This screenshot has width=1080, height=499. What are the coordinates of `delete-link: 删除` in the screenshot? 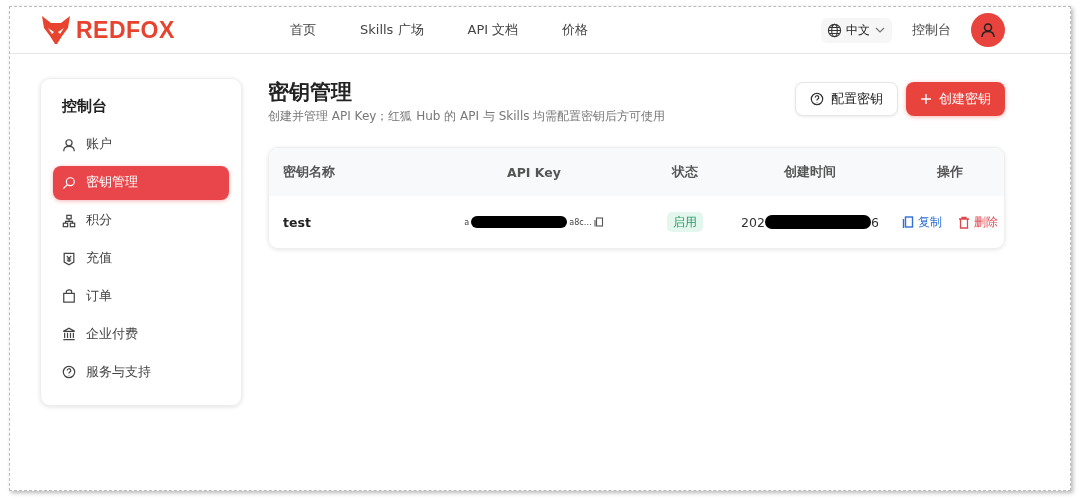 It's located at (977, 222).